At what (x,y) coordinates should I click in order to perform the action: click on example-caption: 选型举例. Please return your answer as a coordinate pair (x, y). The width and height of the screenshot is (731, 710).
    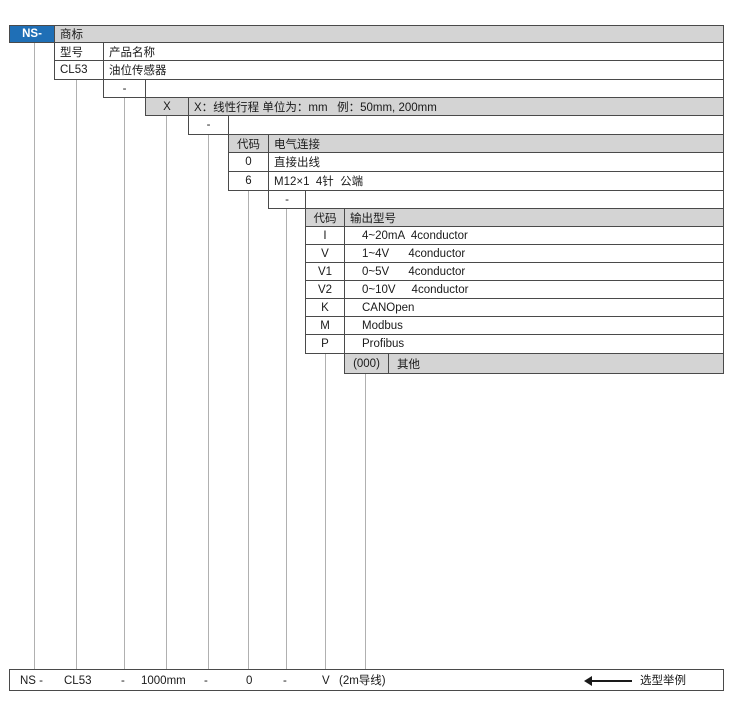
    Looking at the image, I should click on (663, 681).